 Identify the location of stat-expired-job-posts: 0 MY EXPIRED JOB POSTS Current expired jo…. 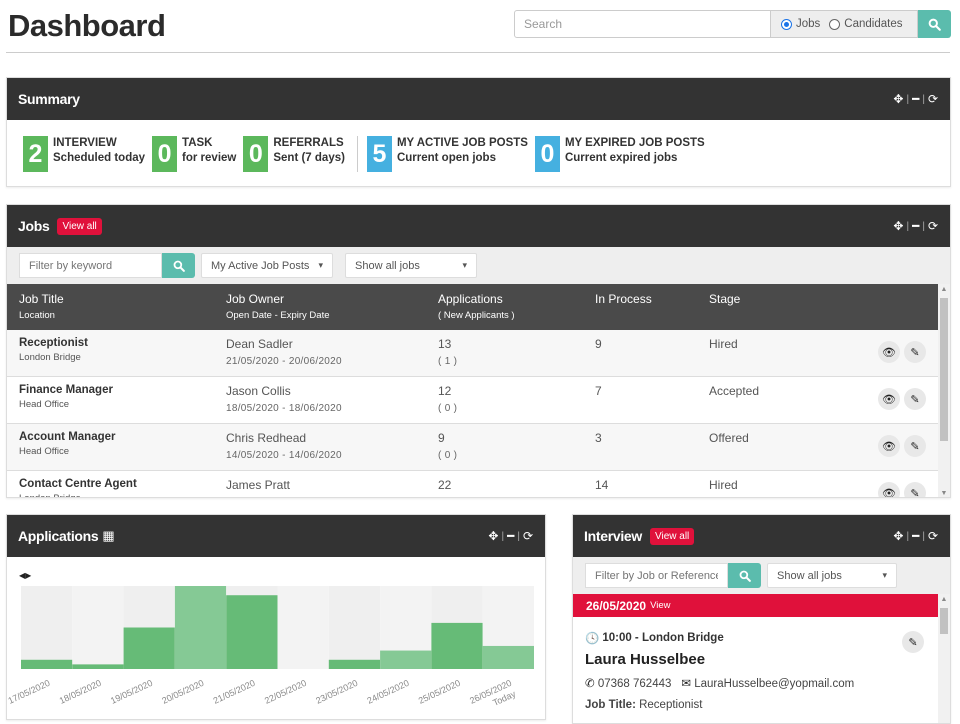
(619, 154).